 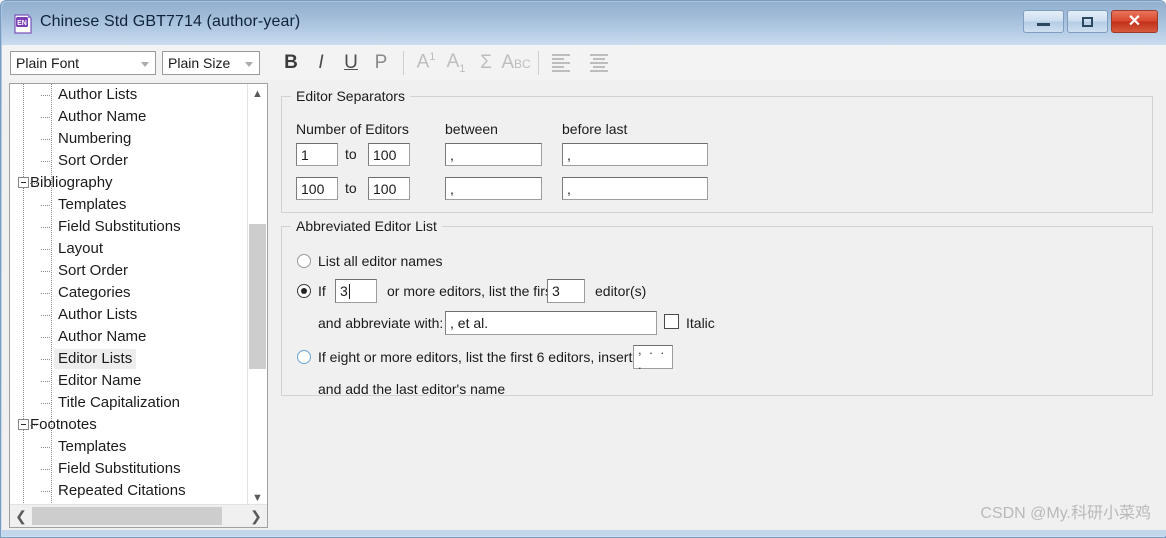 I want to click on tree-item-label: Field Substitutions, so click(x=119, y=468).